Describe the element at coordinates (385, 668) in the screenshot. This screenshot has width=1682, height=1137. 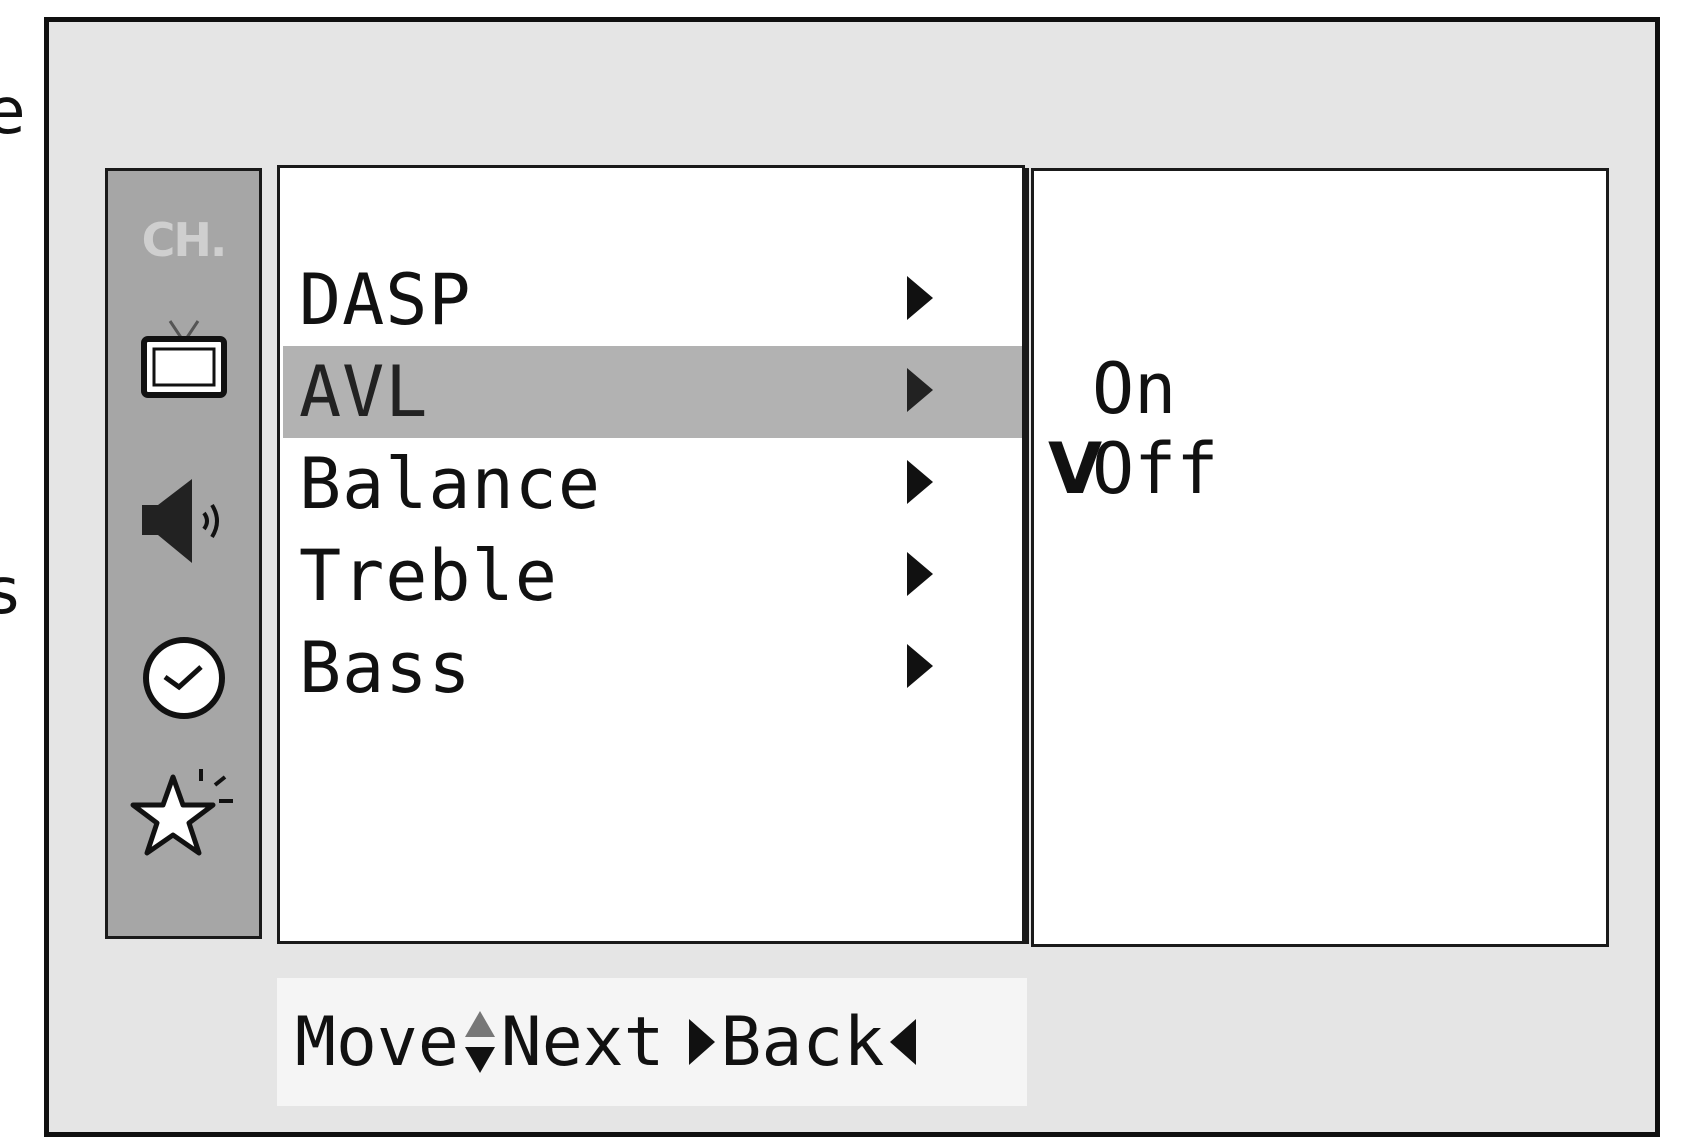
I see `menu-item-label: Bass` at that location.